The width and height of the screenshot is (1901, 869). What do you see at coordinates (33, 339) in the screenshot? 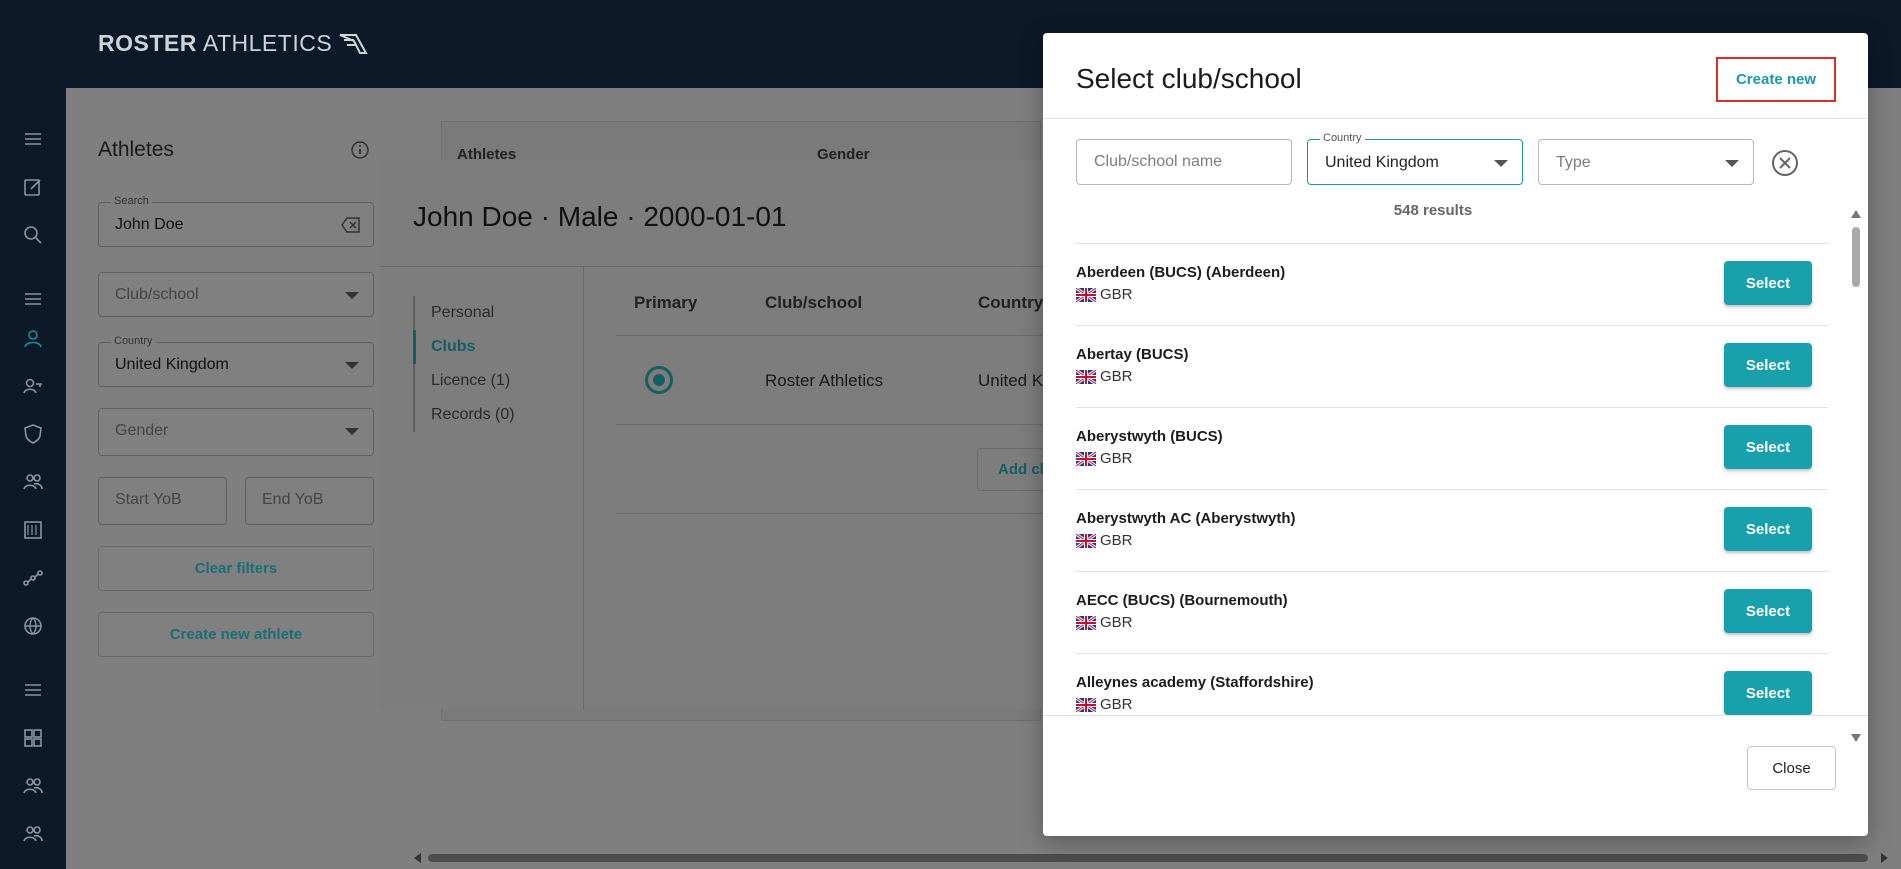
I see `person-icon` at bounding box center [33, 339].